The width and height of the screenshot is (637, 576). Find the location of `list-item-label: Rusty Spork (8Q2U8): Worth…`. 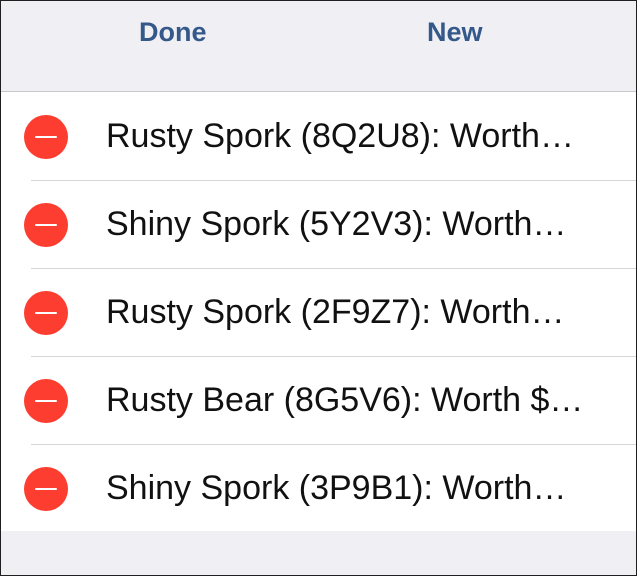

list-item-label: Rusty Spork (8Q2U8): Worth… is located at coordinates (340, 136).